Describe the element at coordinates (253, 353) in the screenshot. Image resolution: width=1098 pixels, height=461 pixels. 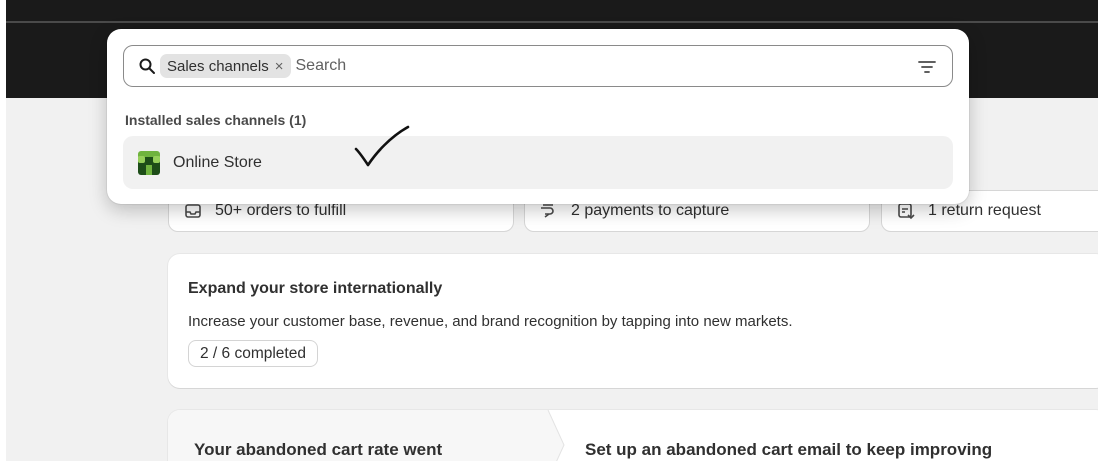
I see `progress-badge: 2 / 6 completed` at that location.